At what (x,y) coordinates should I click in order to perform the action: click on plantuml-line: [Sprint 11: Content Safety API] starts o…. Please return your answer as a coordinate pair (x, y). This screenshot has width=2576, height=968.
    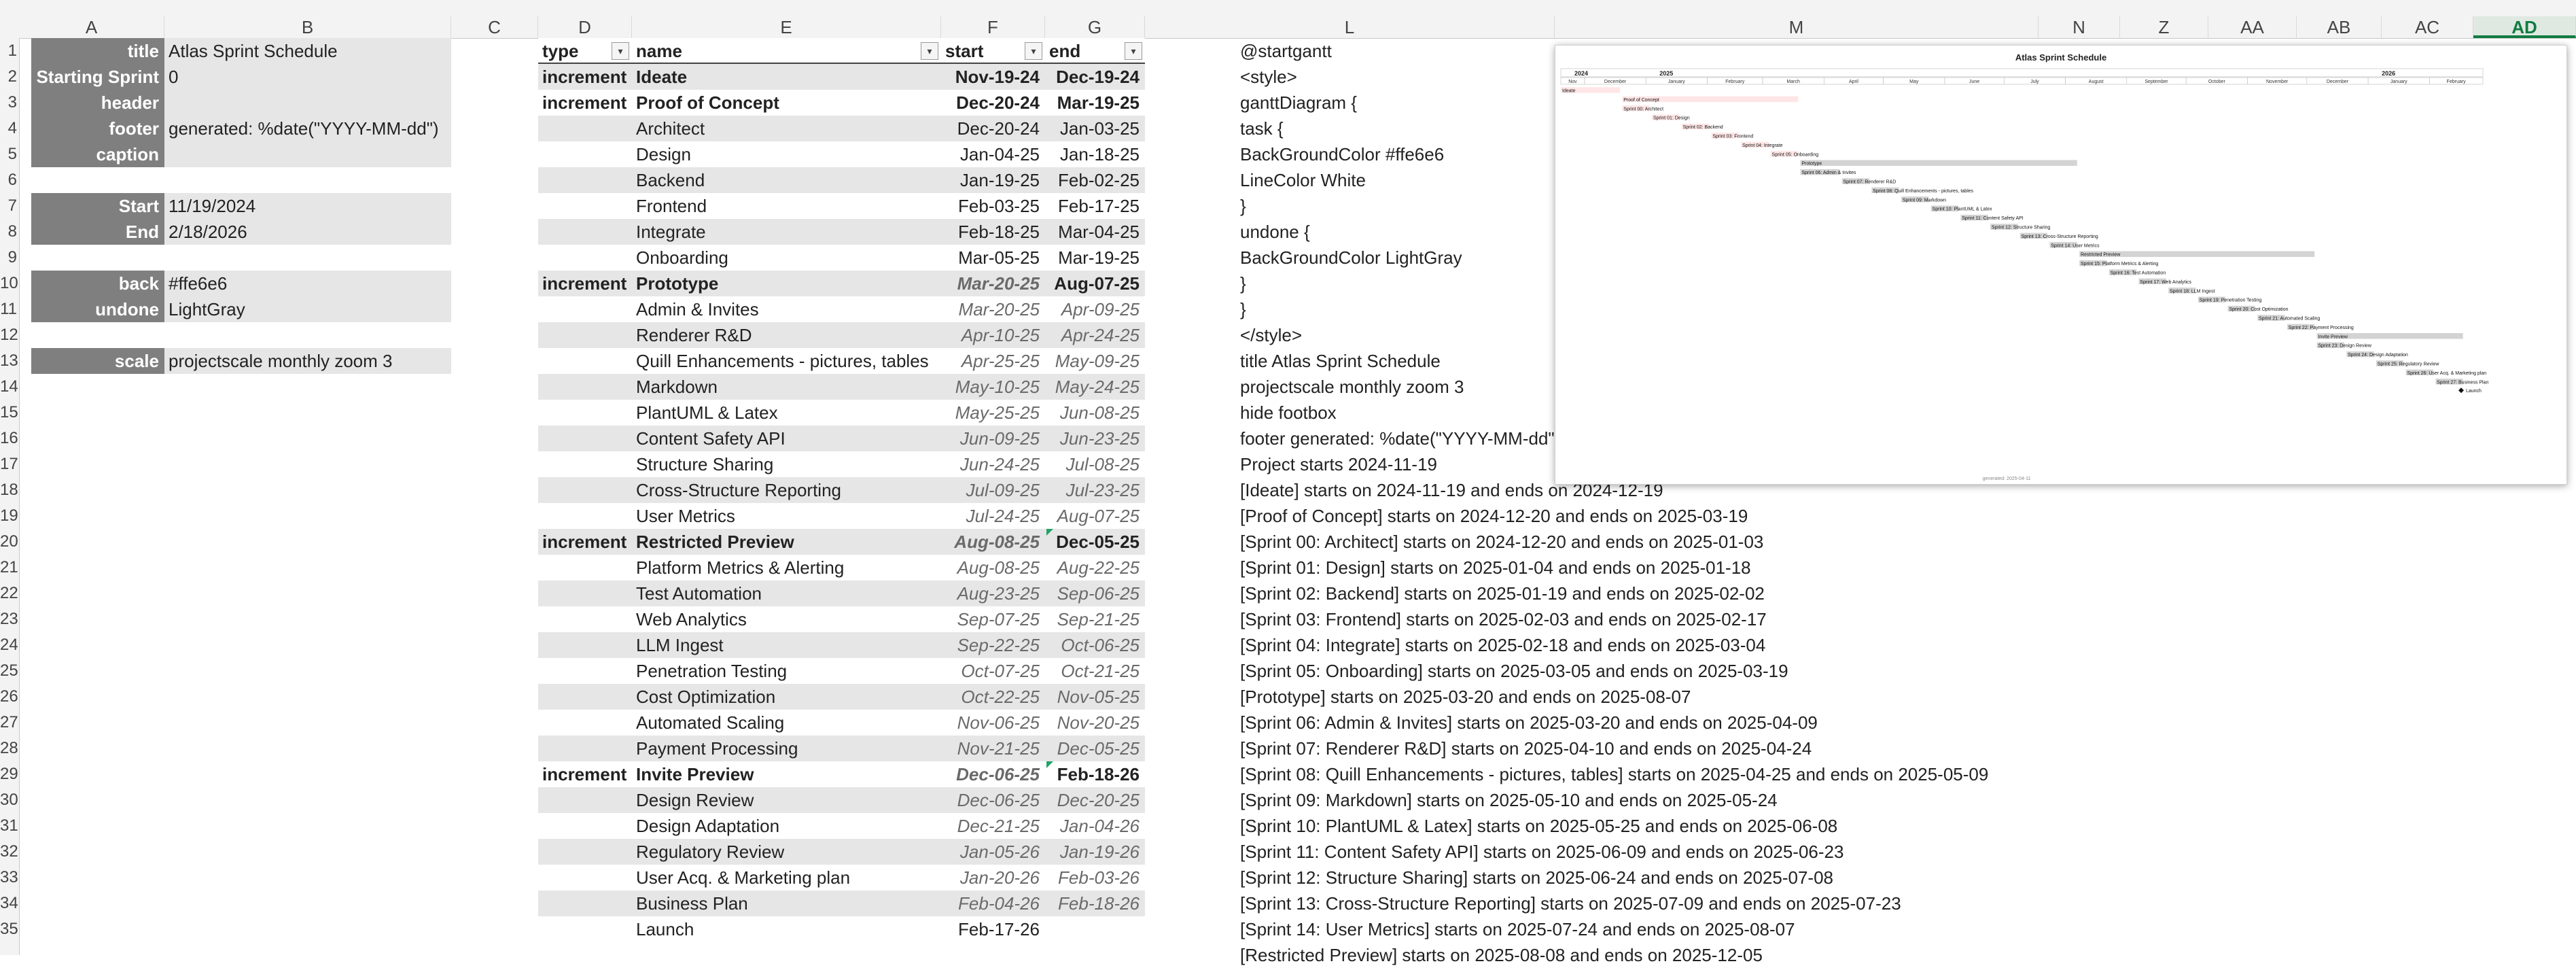
    Looking at the image, I should click on (1541, 852).